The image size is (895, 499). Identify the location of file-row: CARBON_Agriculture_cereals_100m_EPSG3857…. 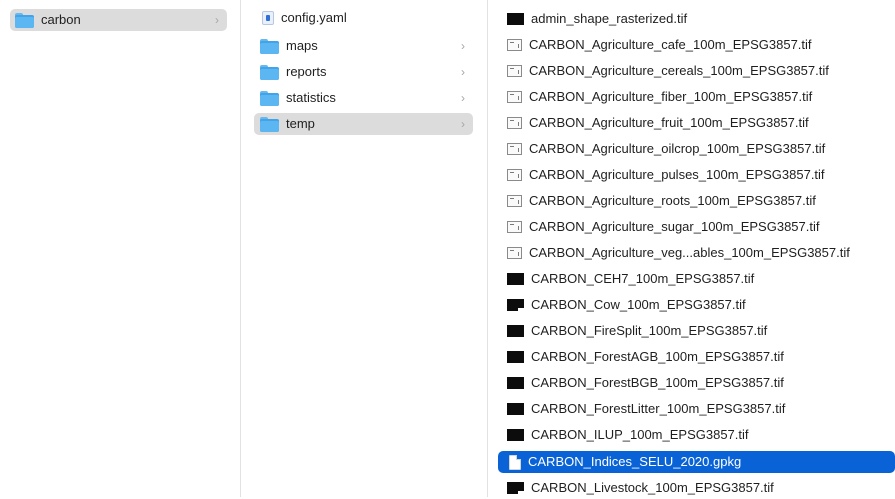
(696, 71).